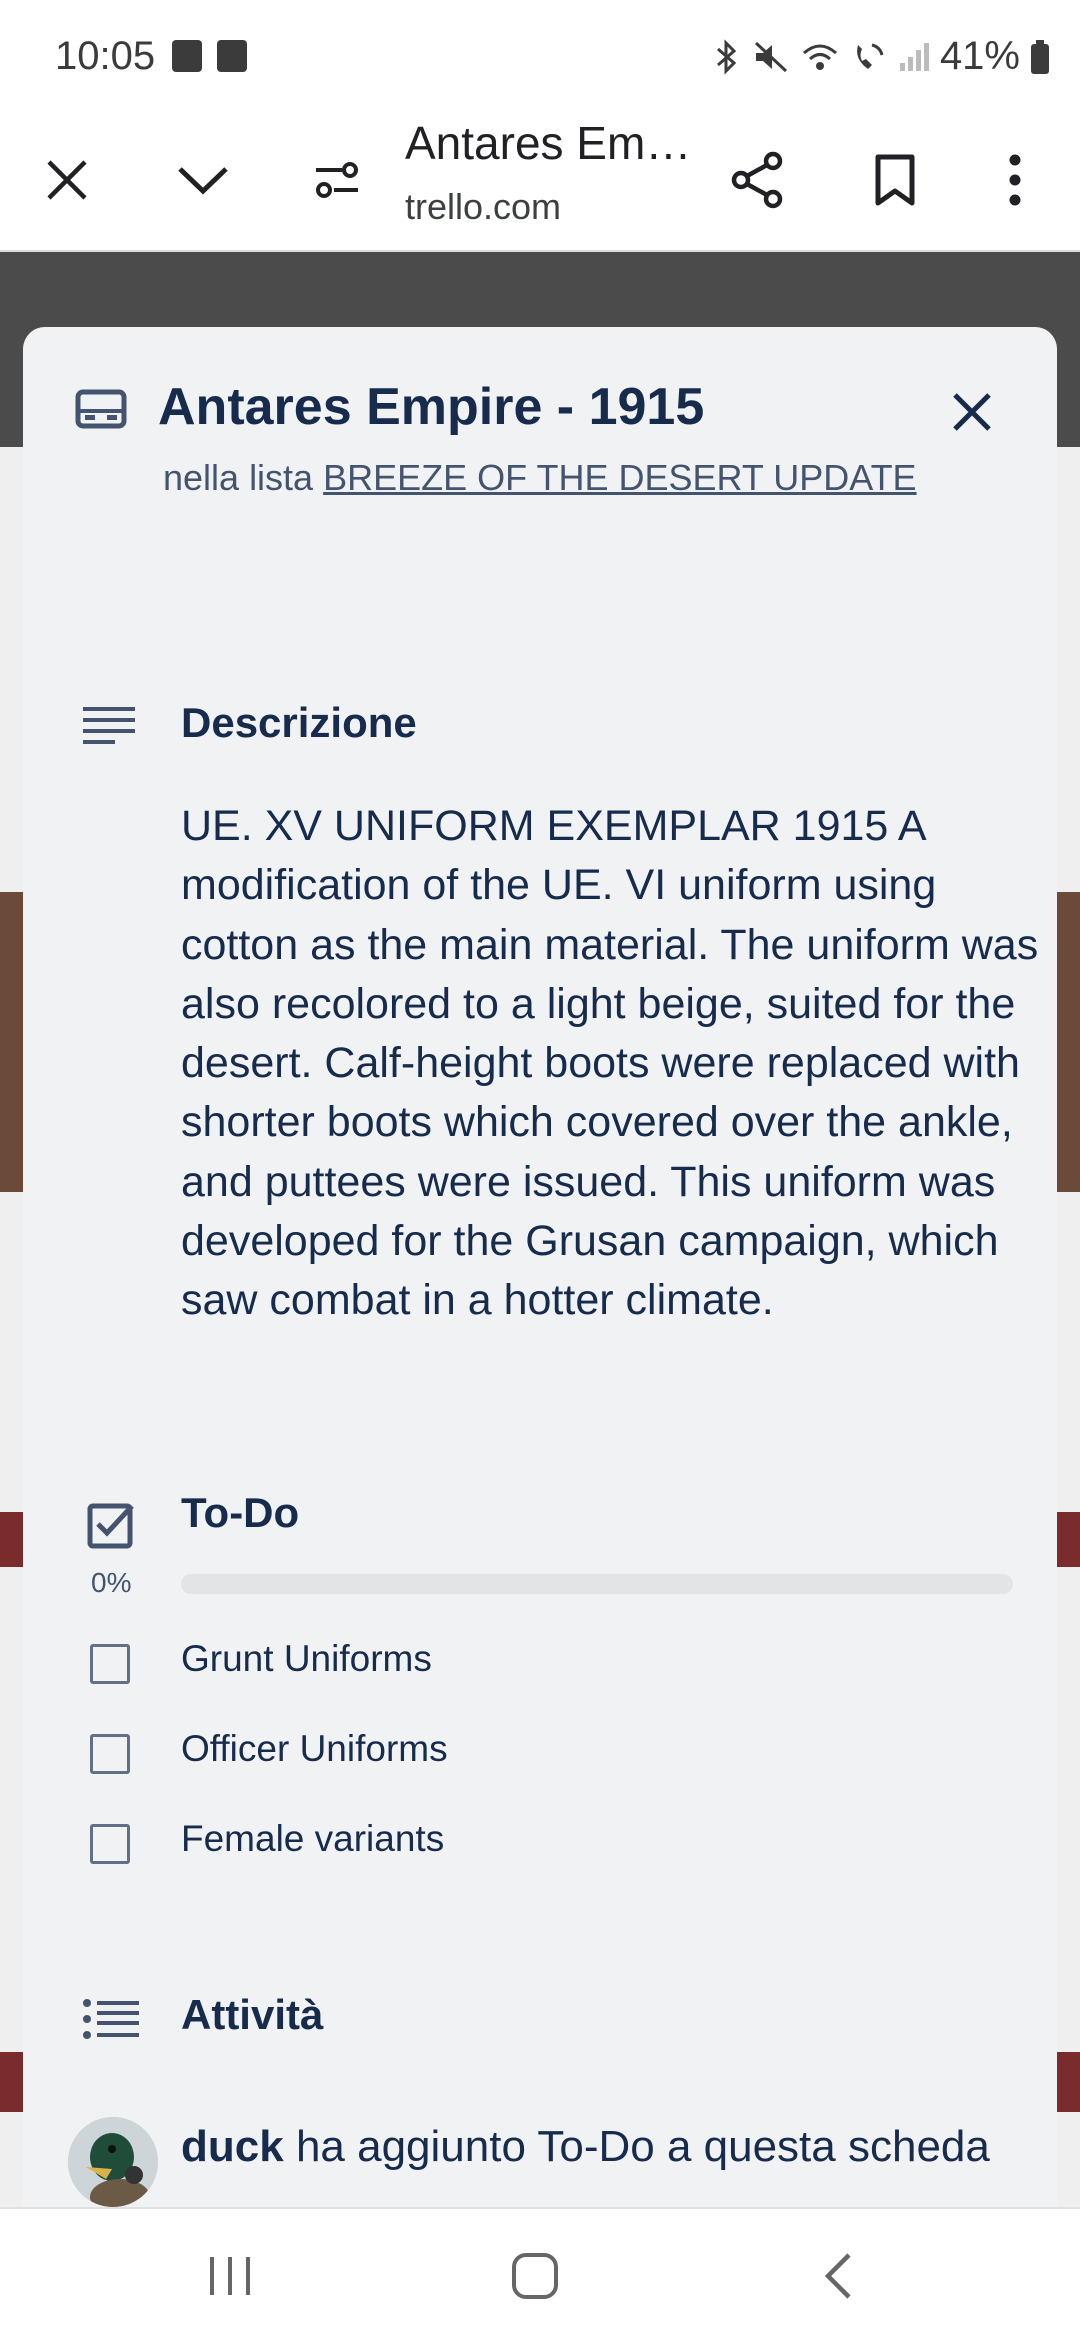 The image size is (1080, 2342). I want to click on checklist-item: Officer Uniforms, so click(540, 1766).